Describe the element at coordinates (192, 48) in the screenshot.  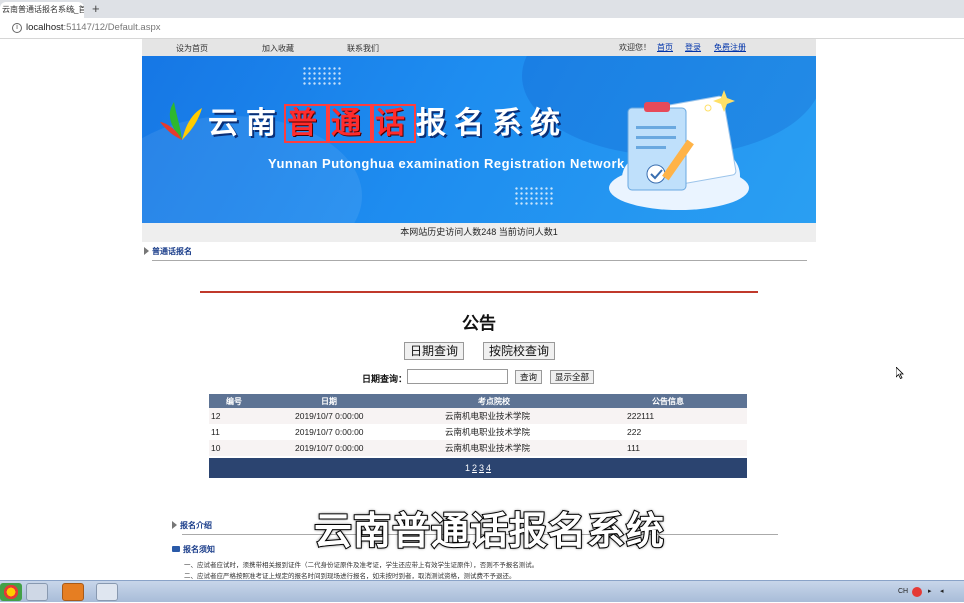
I see `set-home-link: 设为首页` at that location.